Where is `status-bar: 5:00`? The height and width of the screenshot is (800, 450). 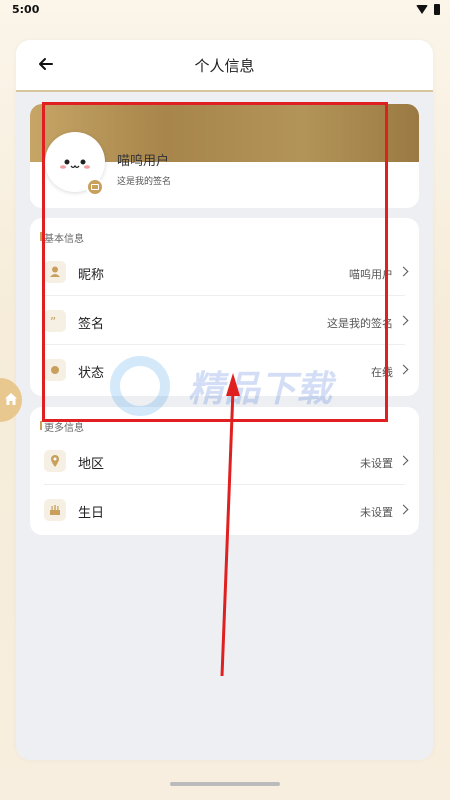
status-bar: 5:00 is located at coordinates (225, 11).